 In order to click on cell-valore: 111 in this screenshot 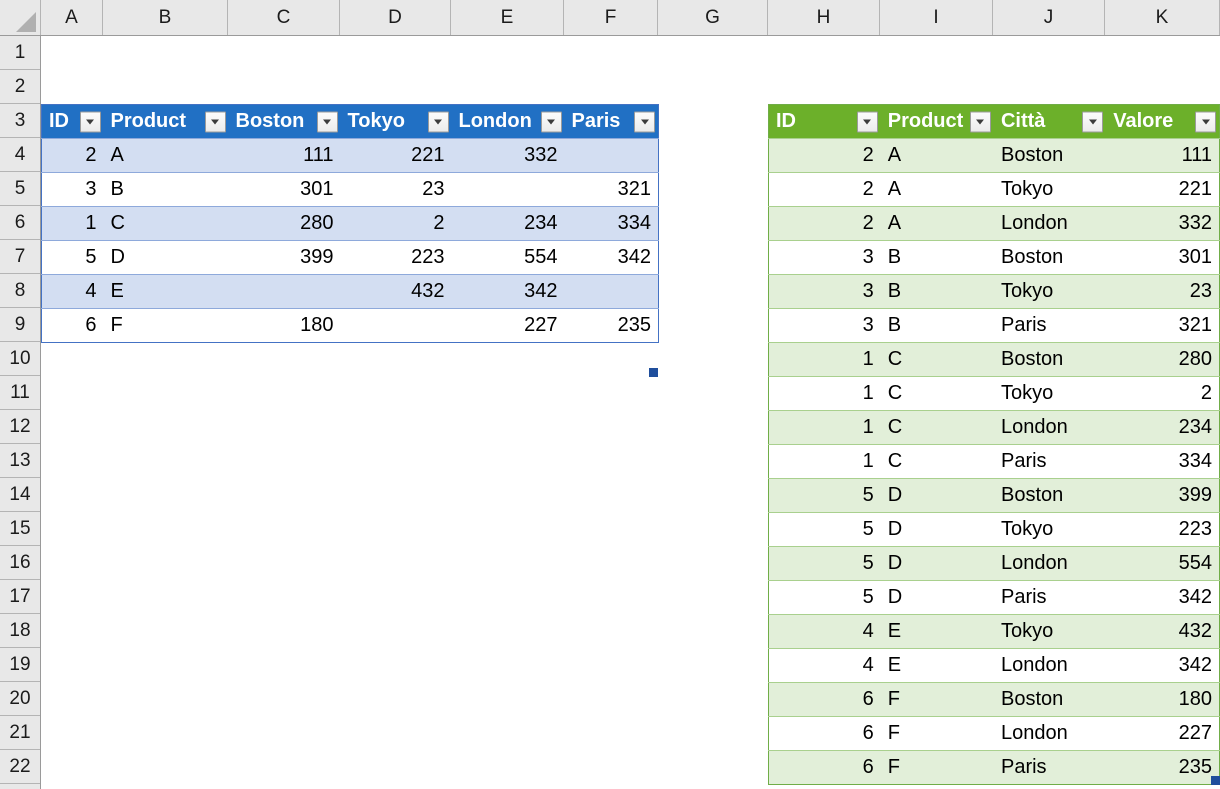, I will do `click(1163, 155)`.